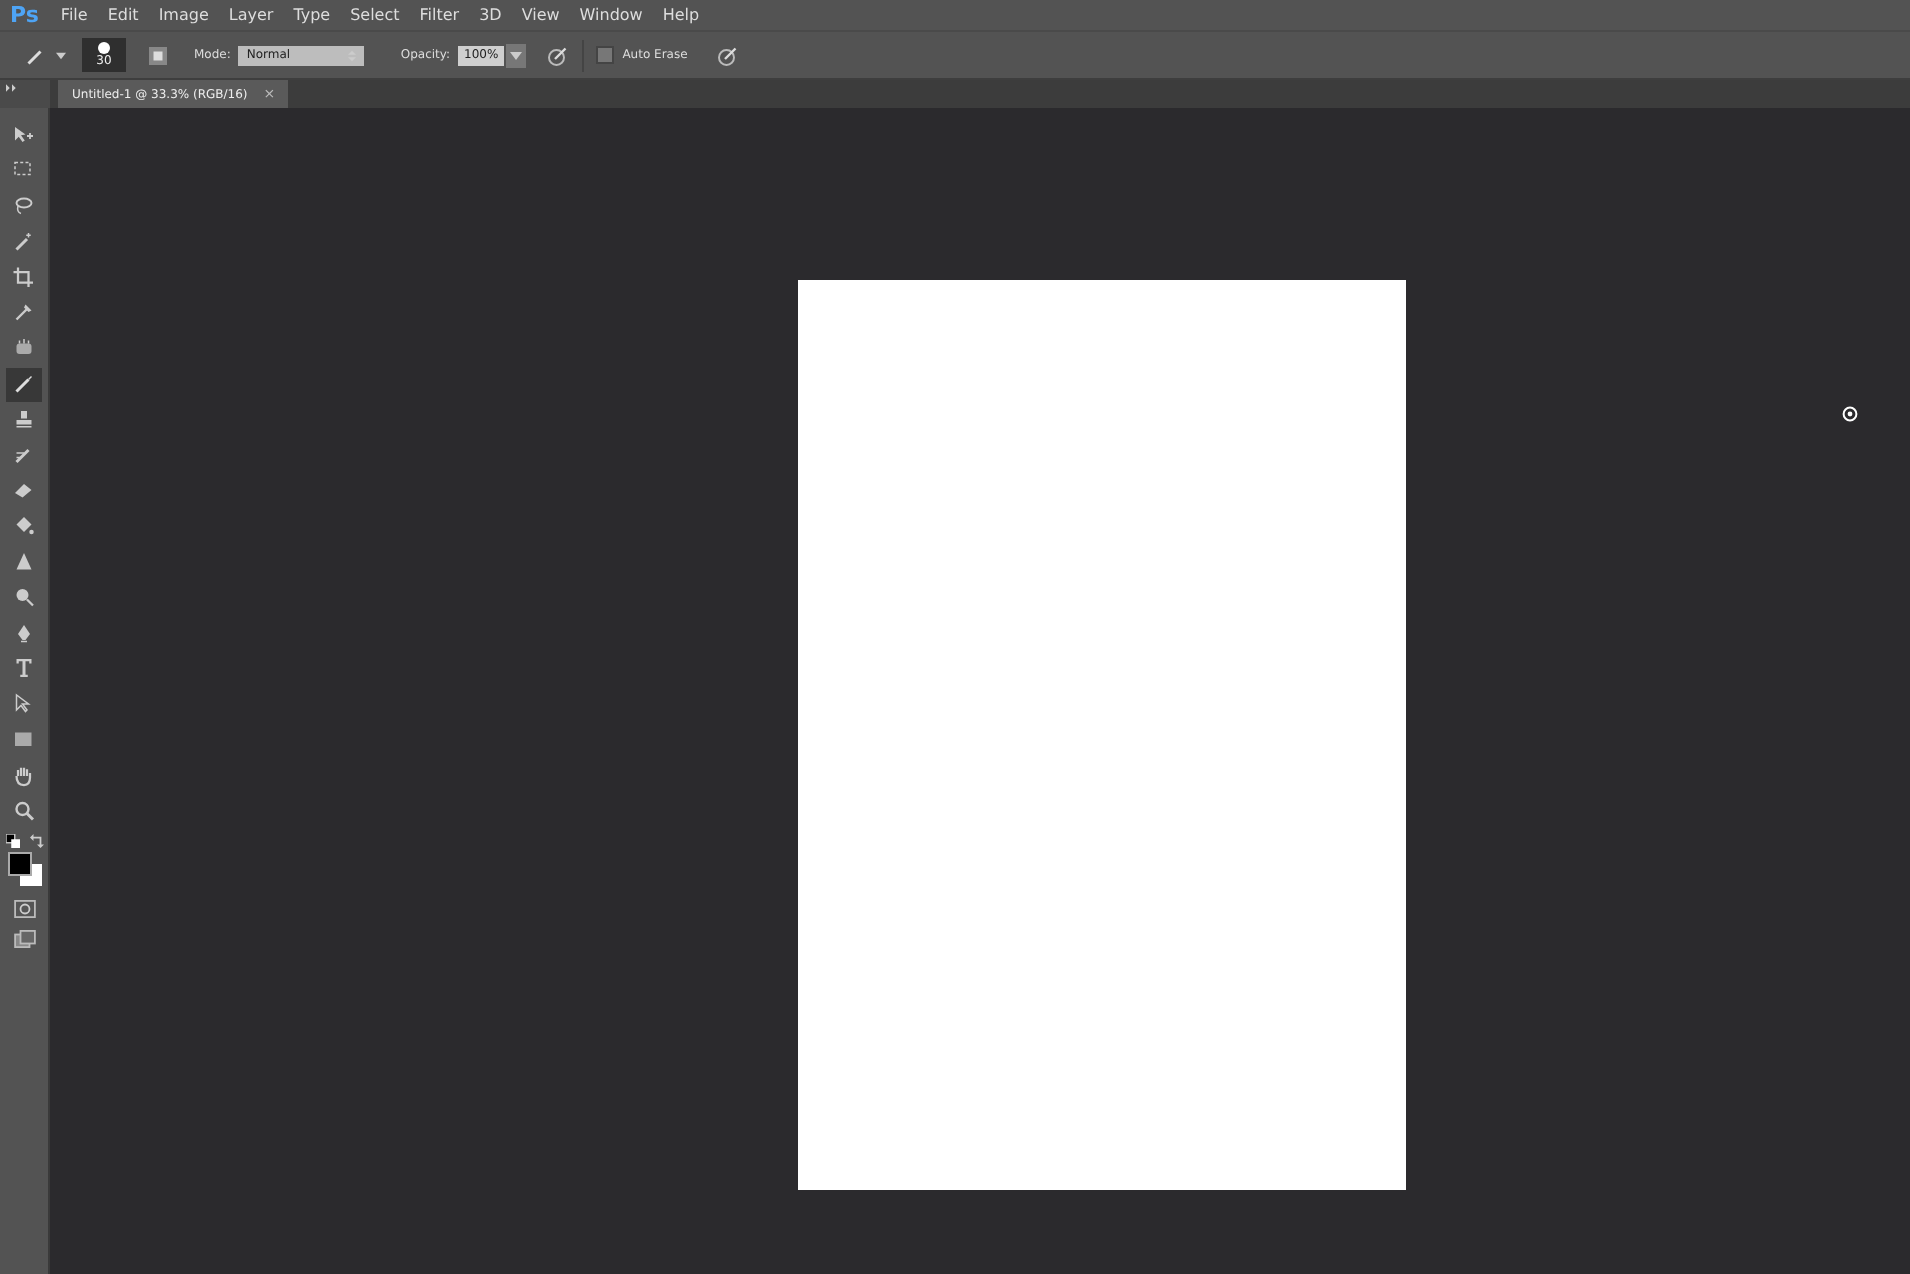 The image size is (1910, 1274). Describe the element at coordinates (375, 15) in the screenshot. I see `menu-item: Select` at that location.